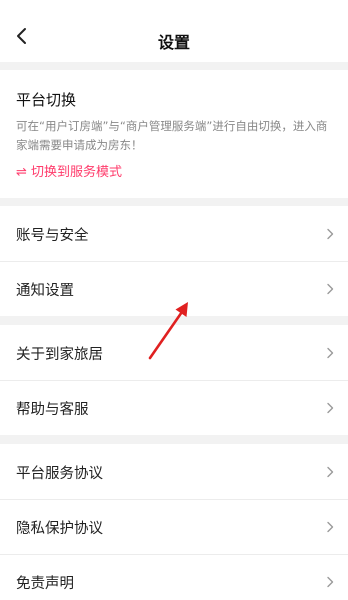  I want to click on menu-item-notification-settings: 通知设置, so click(174, 288).